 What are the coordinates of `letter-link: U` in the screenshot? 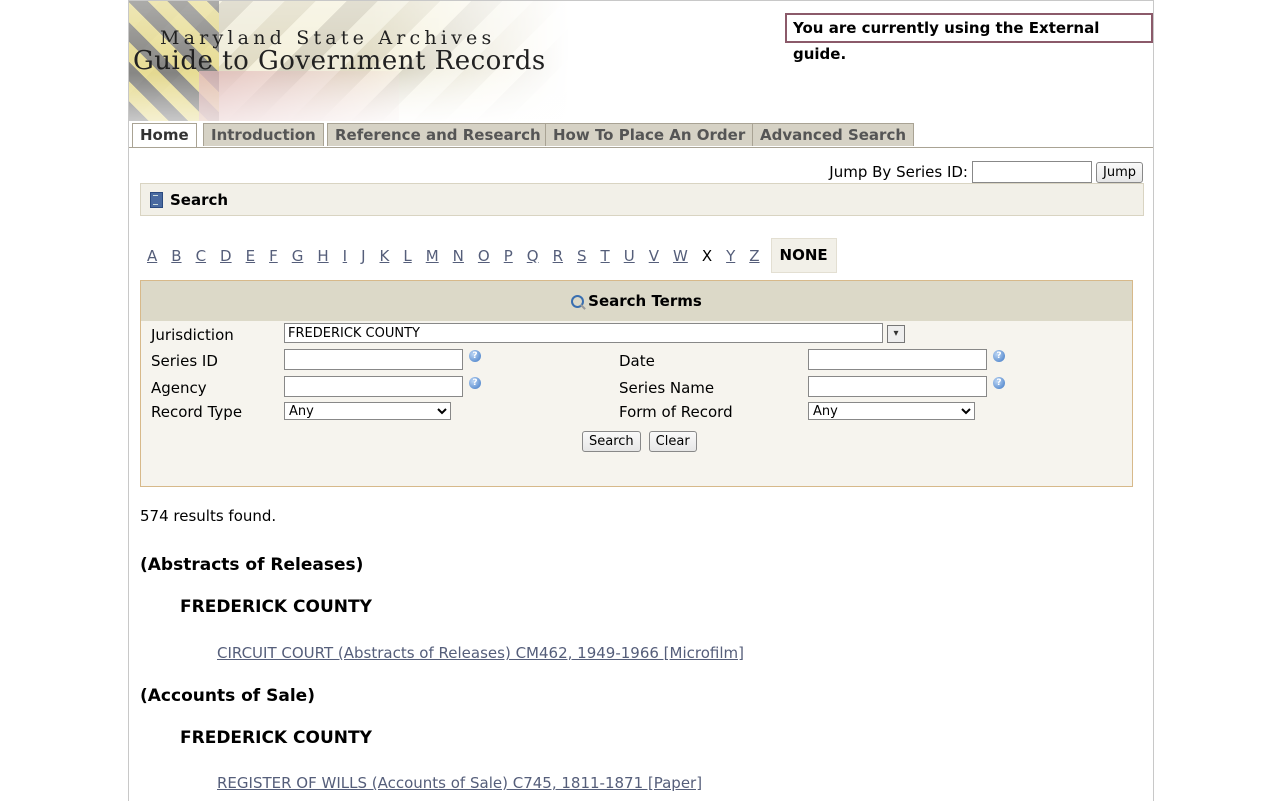 It's located at (629, 256).